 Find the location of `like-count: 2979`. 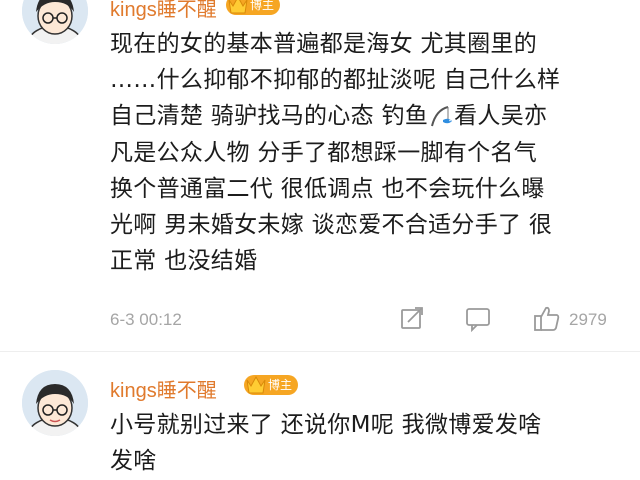

like-count: 2979 is located at coordinates (588, 319).